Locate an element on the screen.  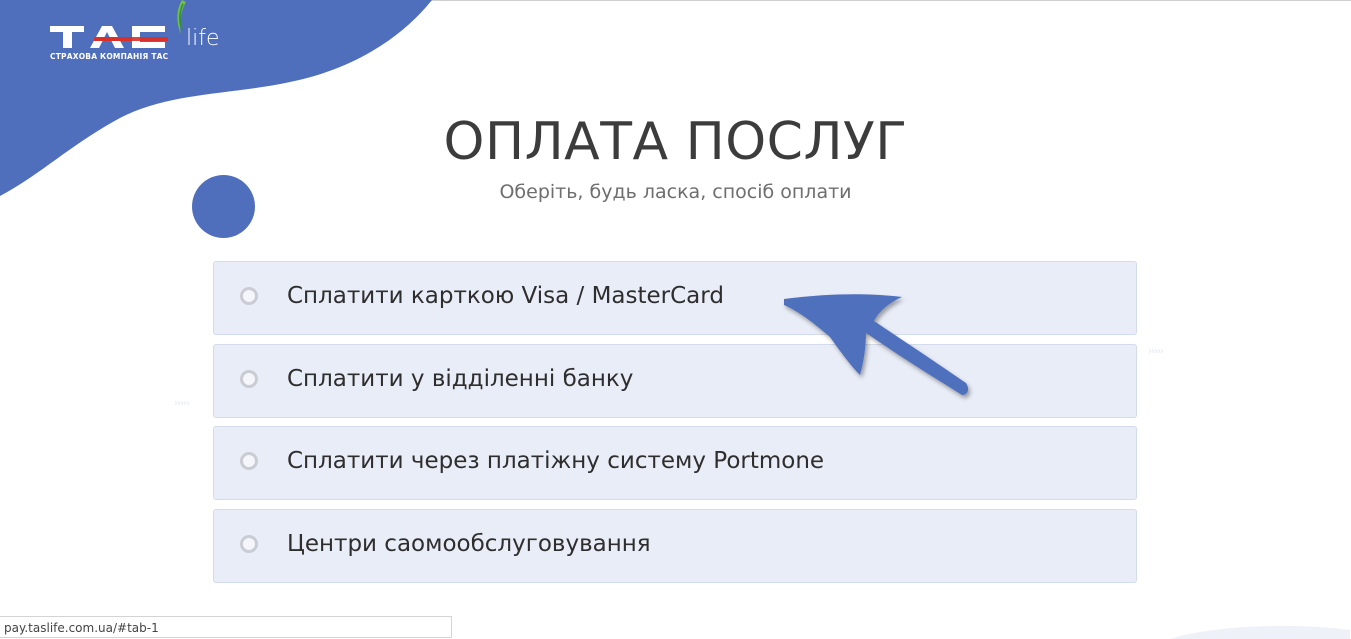
bottom-decoration is located at coordinates (1260, 632).